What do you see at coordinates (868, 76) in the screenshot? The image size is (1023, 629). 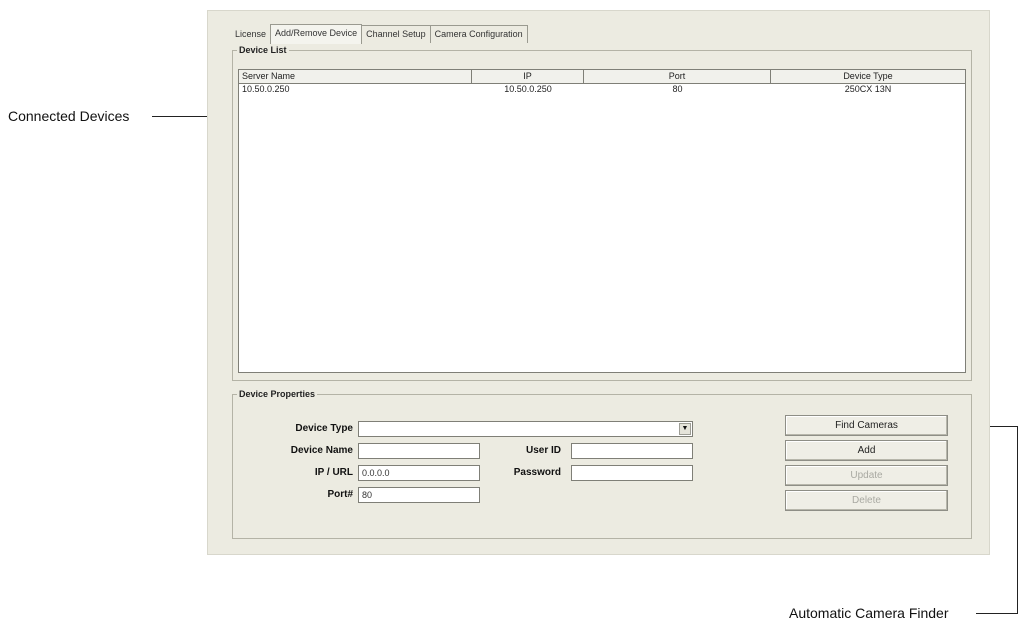 I see `column-header-device-type: Device Type` at bounding box center [868, 76].